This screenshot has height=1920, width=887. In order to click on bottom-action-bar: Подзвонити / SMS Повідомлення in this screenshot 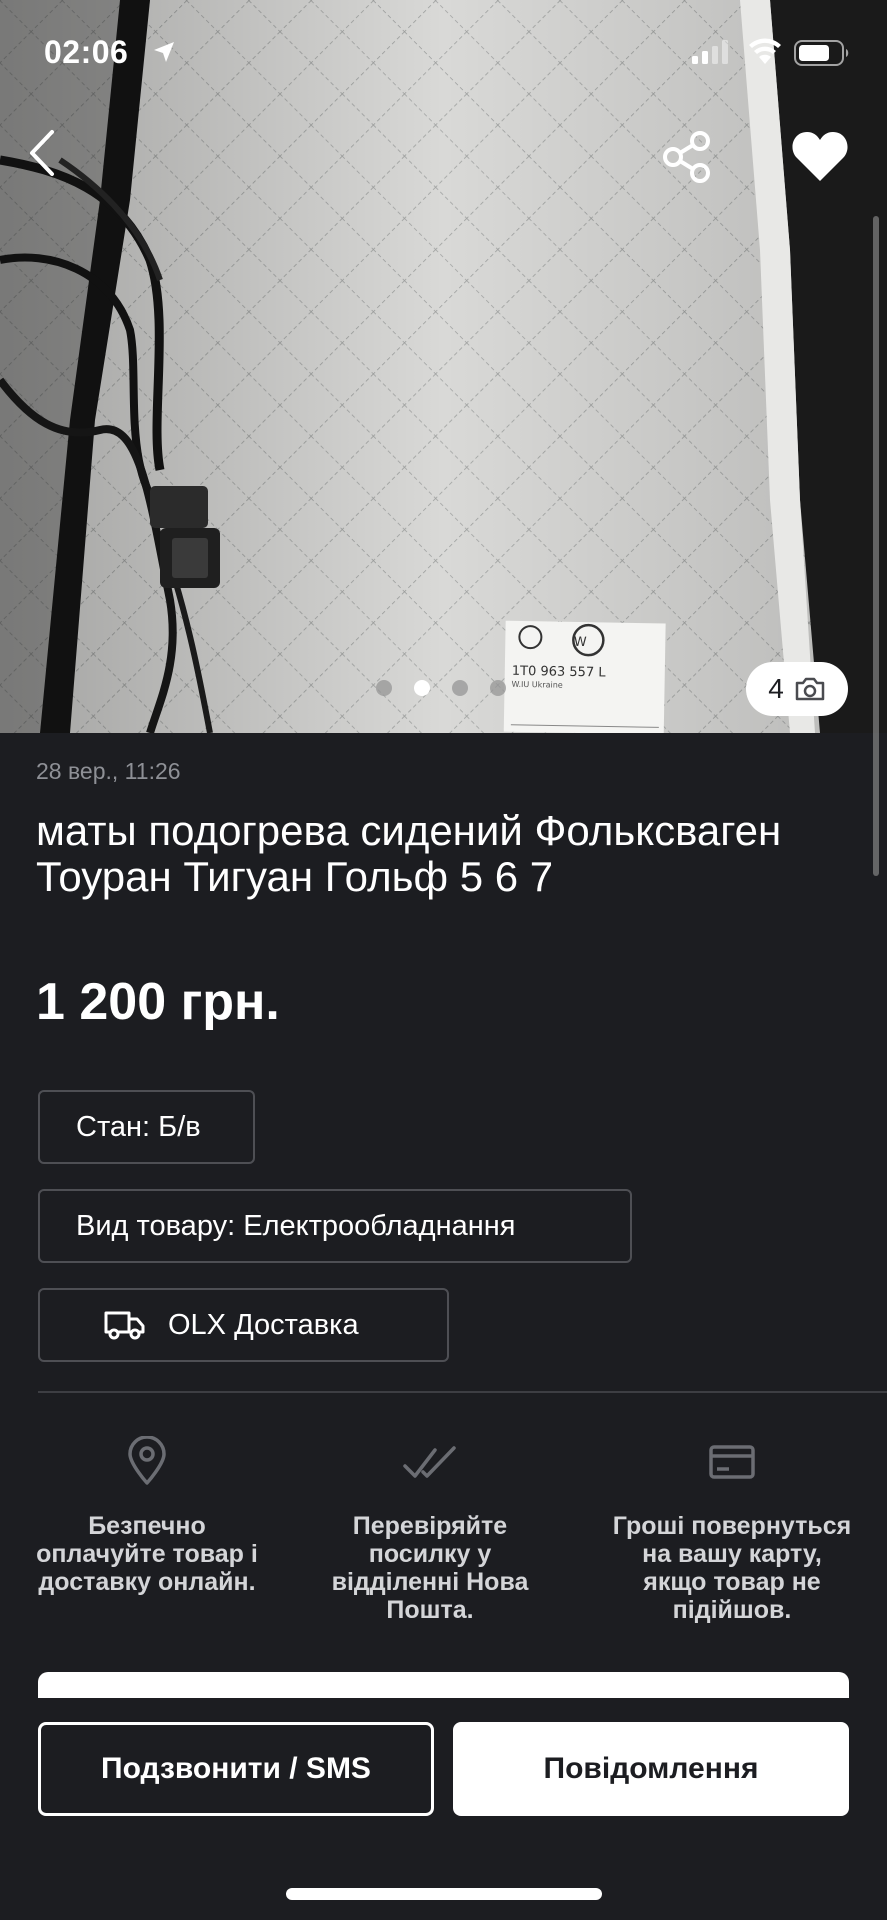, I will do `click(443, 1809)`.